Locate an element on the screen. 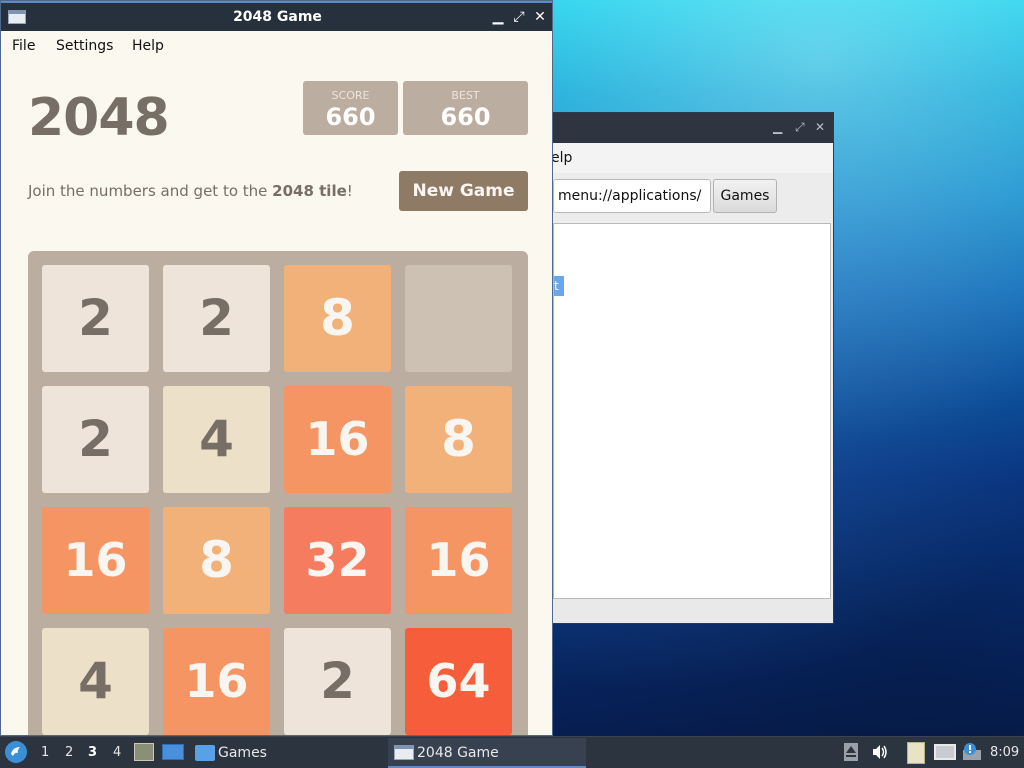  task-games: Games is located at coordinates (287, 753).